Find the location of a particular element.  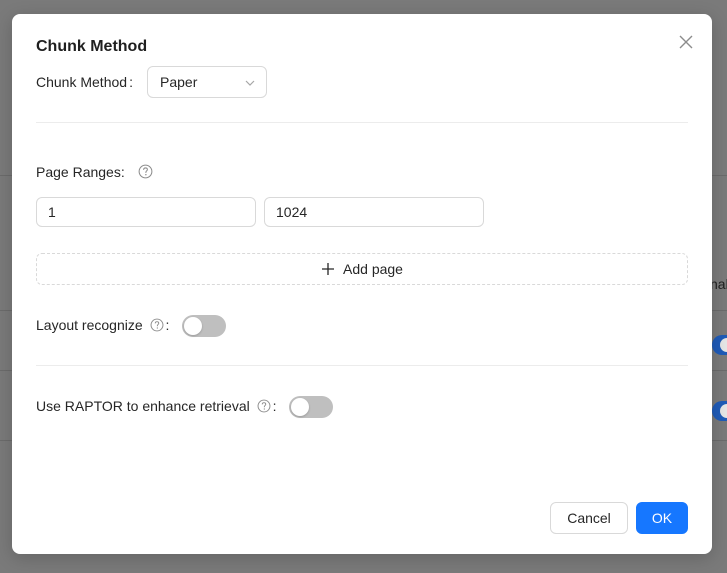

layout-recognize-label: Layout recognize : is located at coordinates (102, 326).